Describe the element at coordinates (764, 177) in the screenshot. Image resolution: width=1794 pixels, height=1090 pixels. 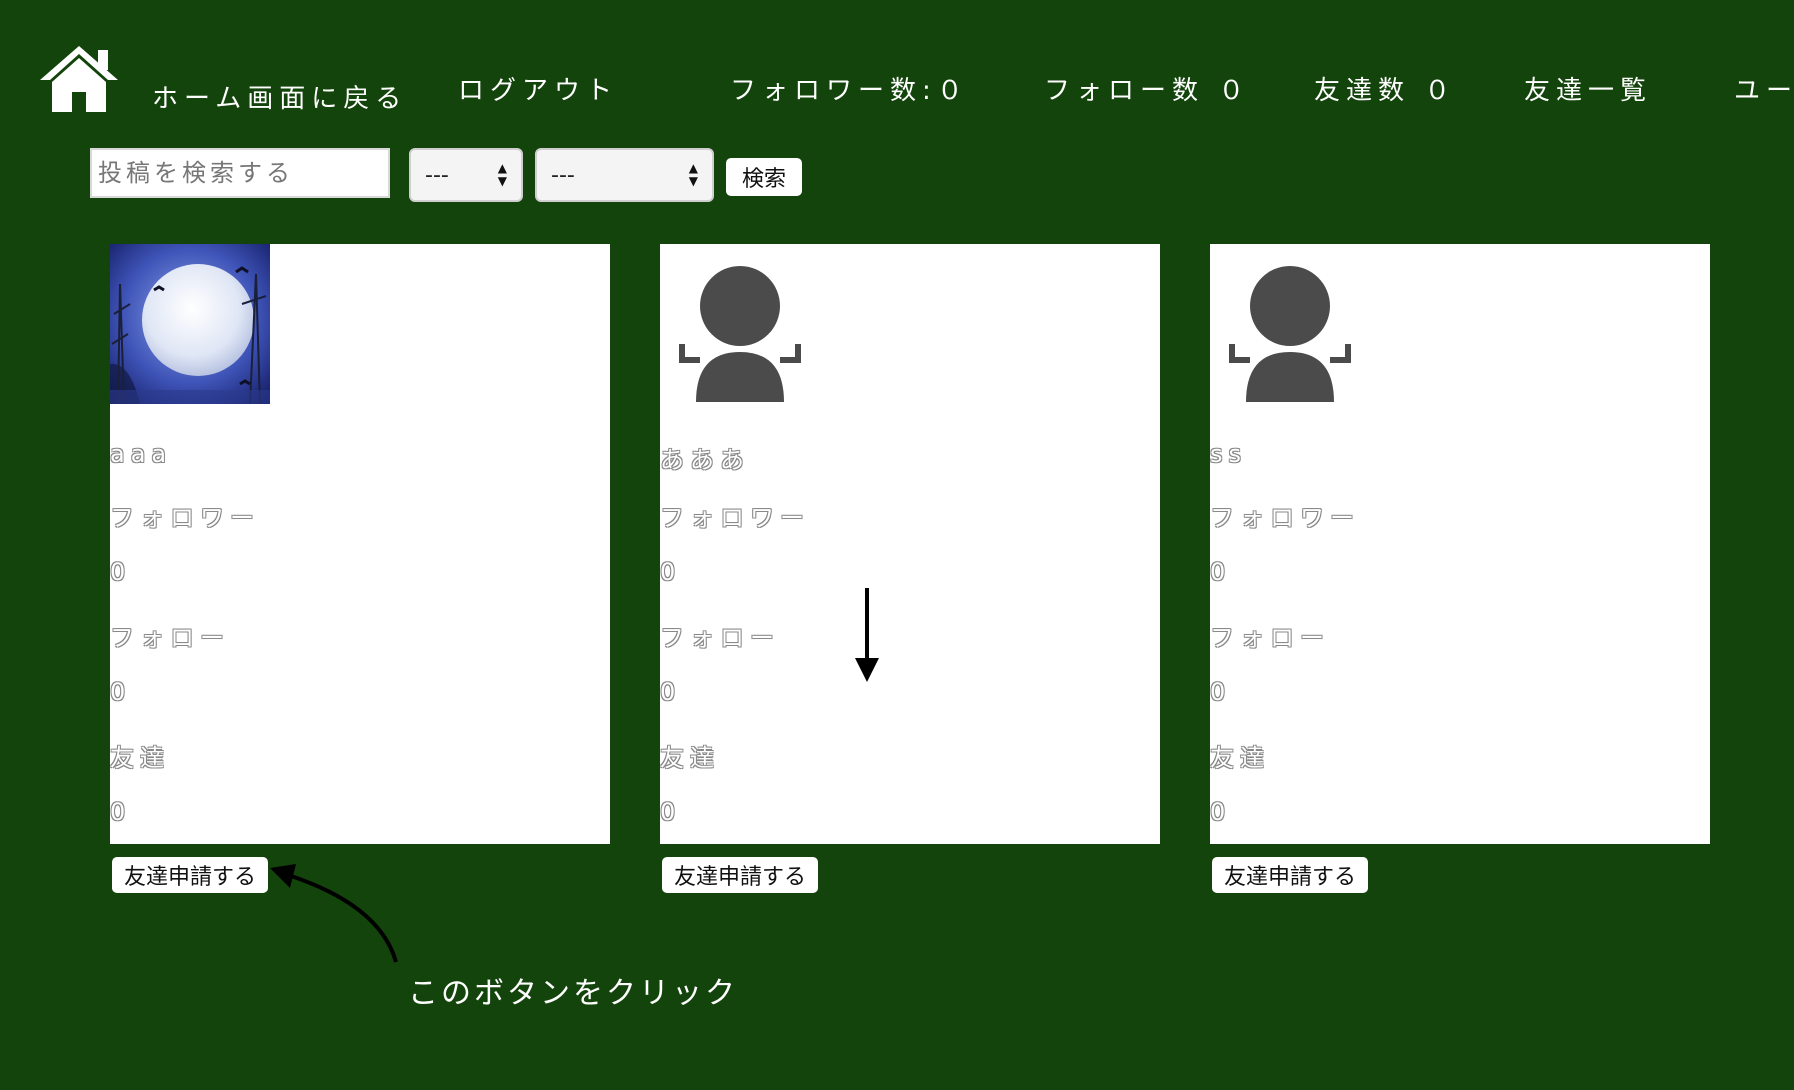
I see `search-button: 検索` at that location.